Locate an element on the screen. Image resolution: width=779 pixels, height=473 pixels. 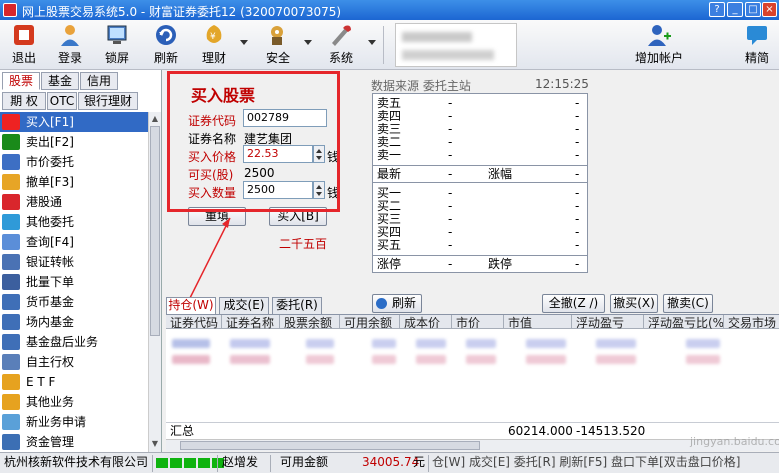
available-value: 2500 is located at coordinates (259, 173).